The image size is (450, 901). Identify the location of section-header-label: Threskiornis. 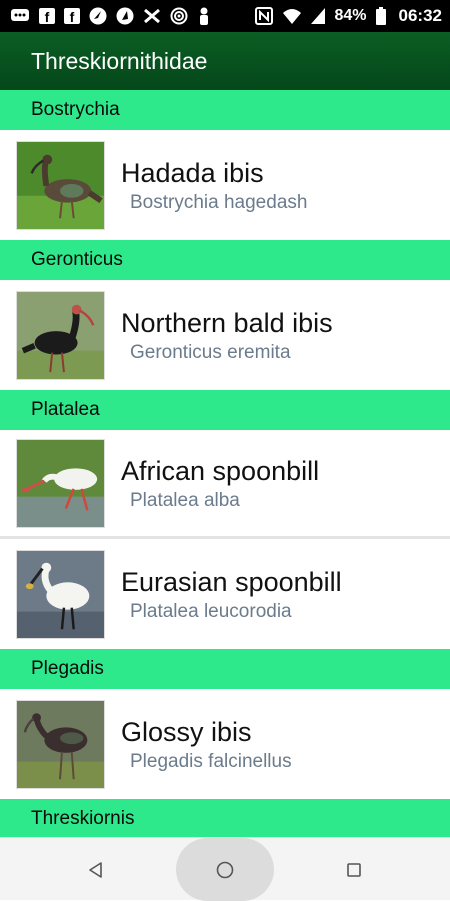
(83, 818).